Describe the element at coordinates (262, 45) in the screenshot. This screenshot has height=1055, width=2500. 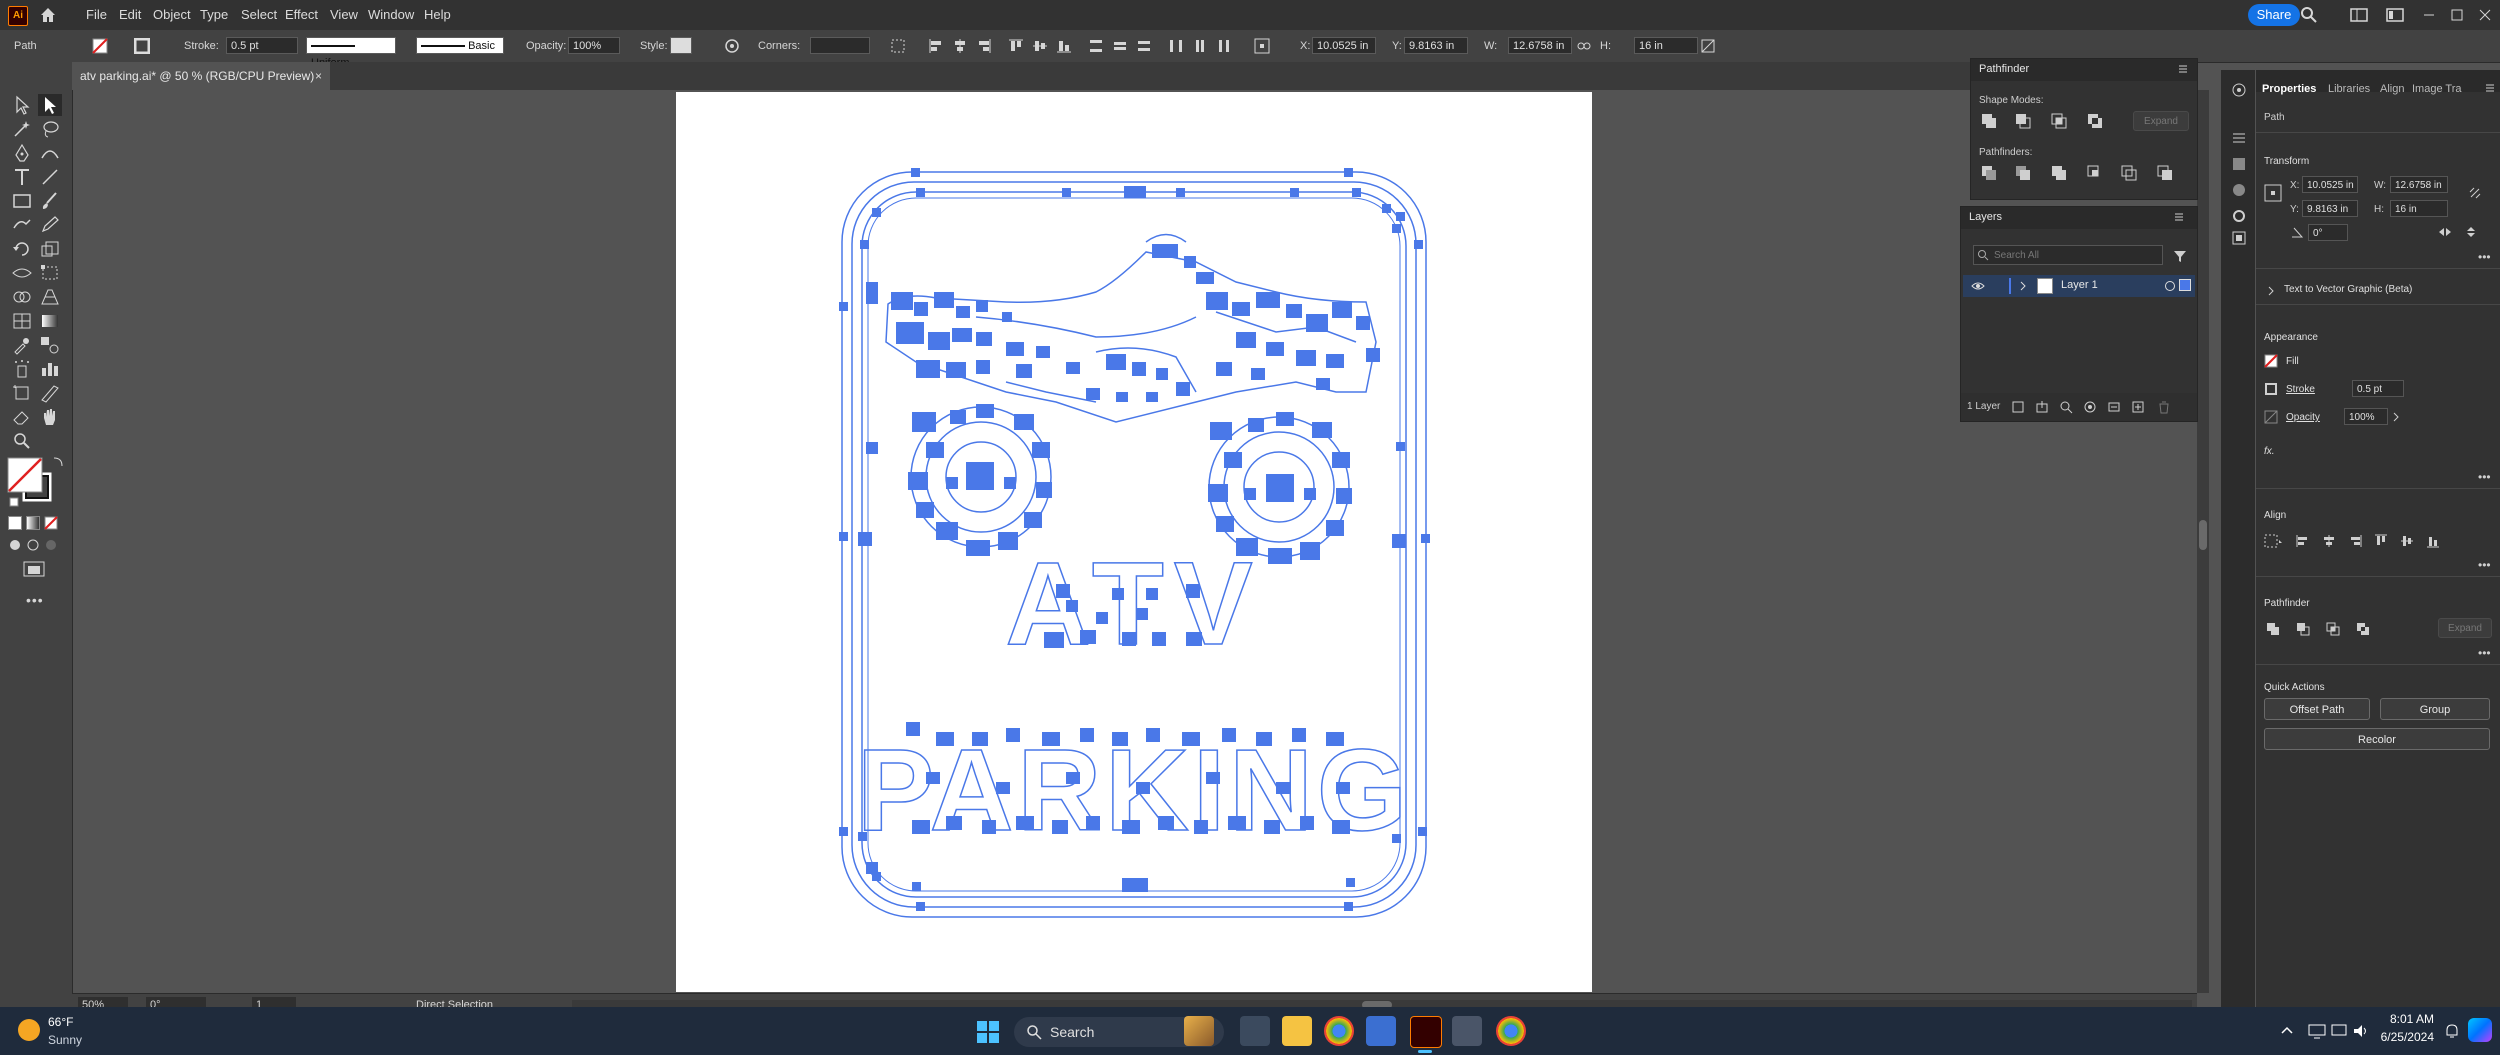
I see `stroke-weight-field: 0.5 pt` at that location.